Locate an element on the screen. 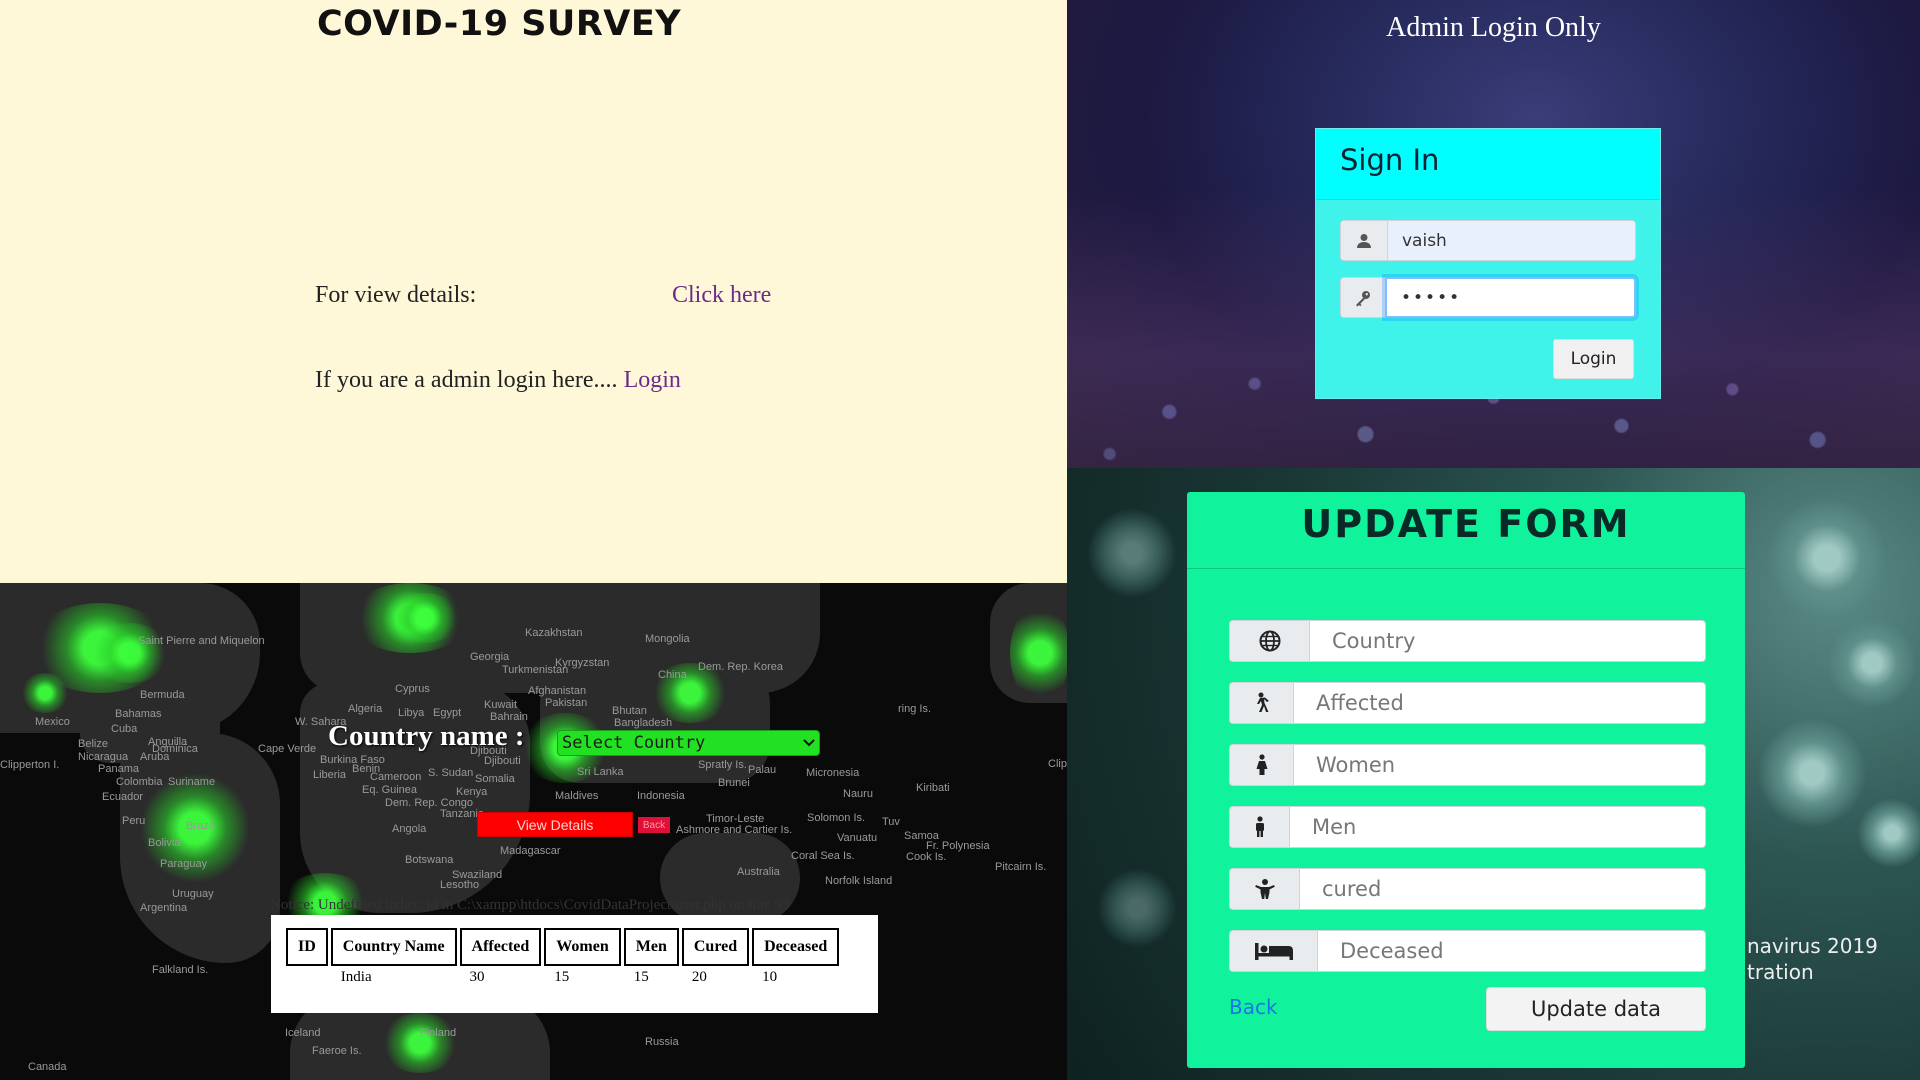 The width and height of the screenshot is (1920, 1080). map-label: Australia is located at coordinates (758, 872).